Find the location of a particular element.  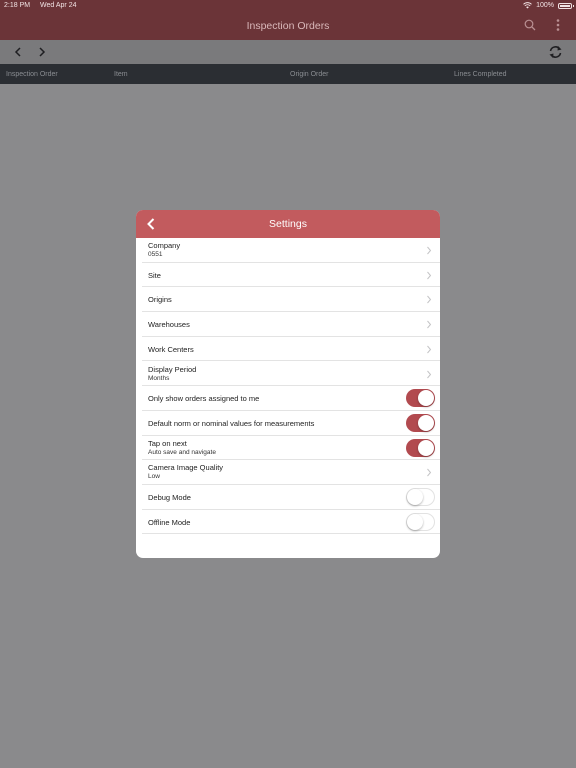

setting-camera-quality: Camera Image Quality Low is located at coordinates (291, 472).